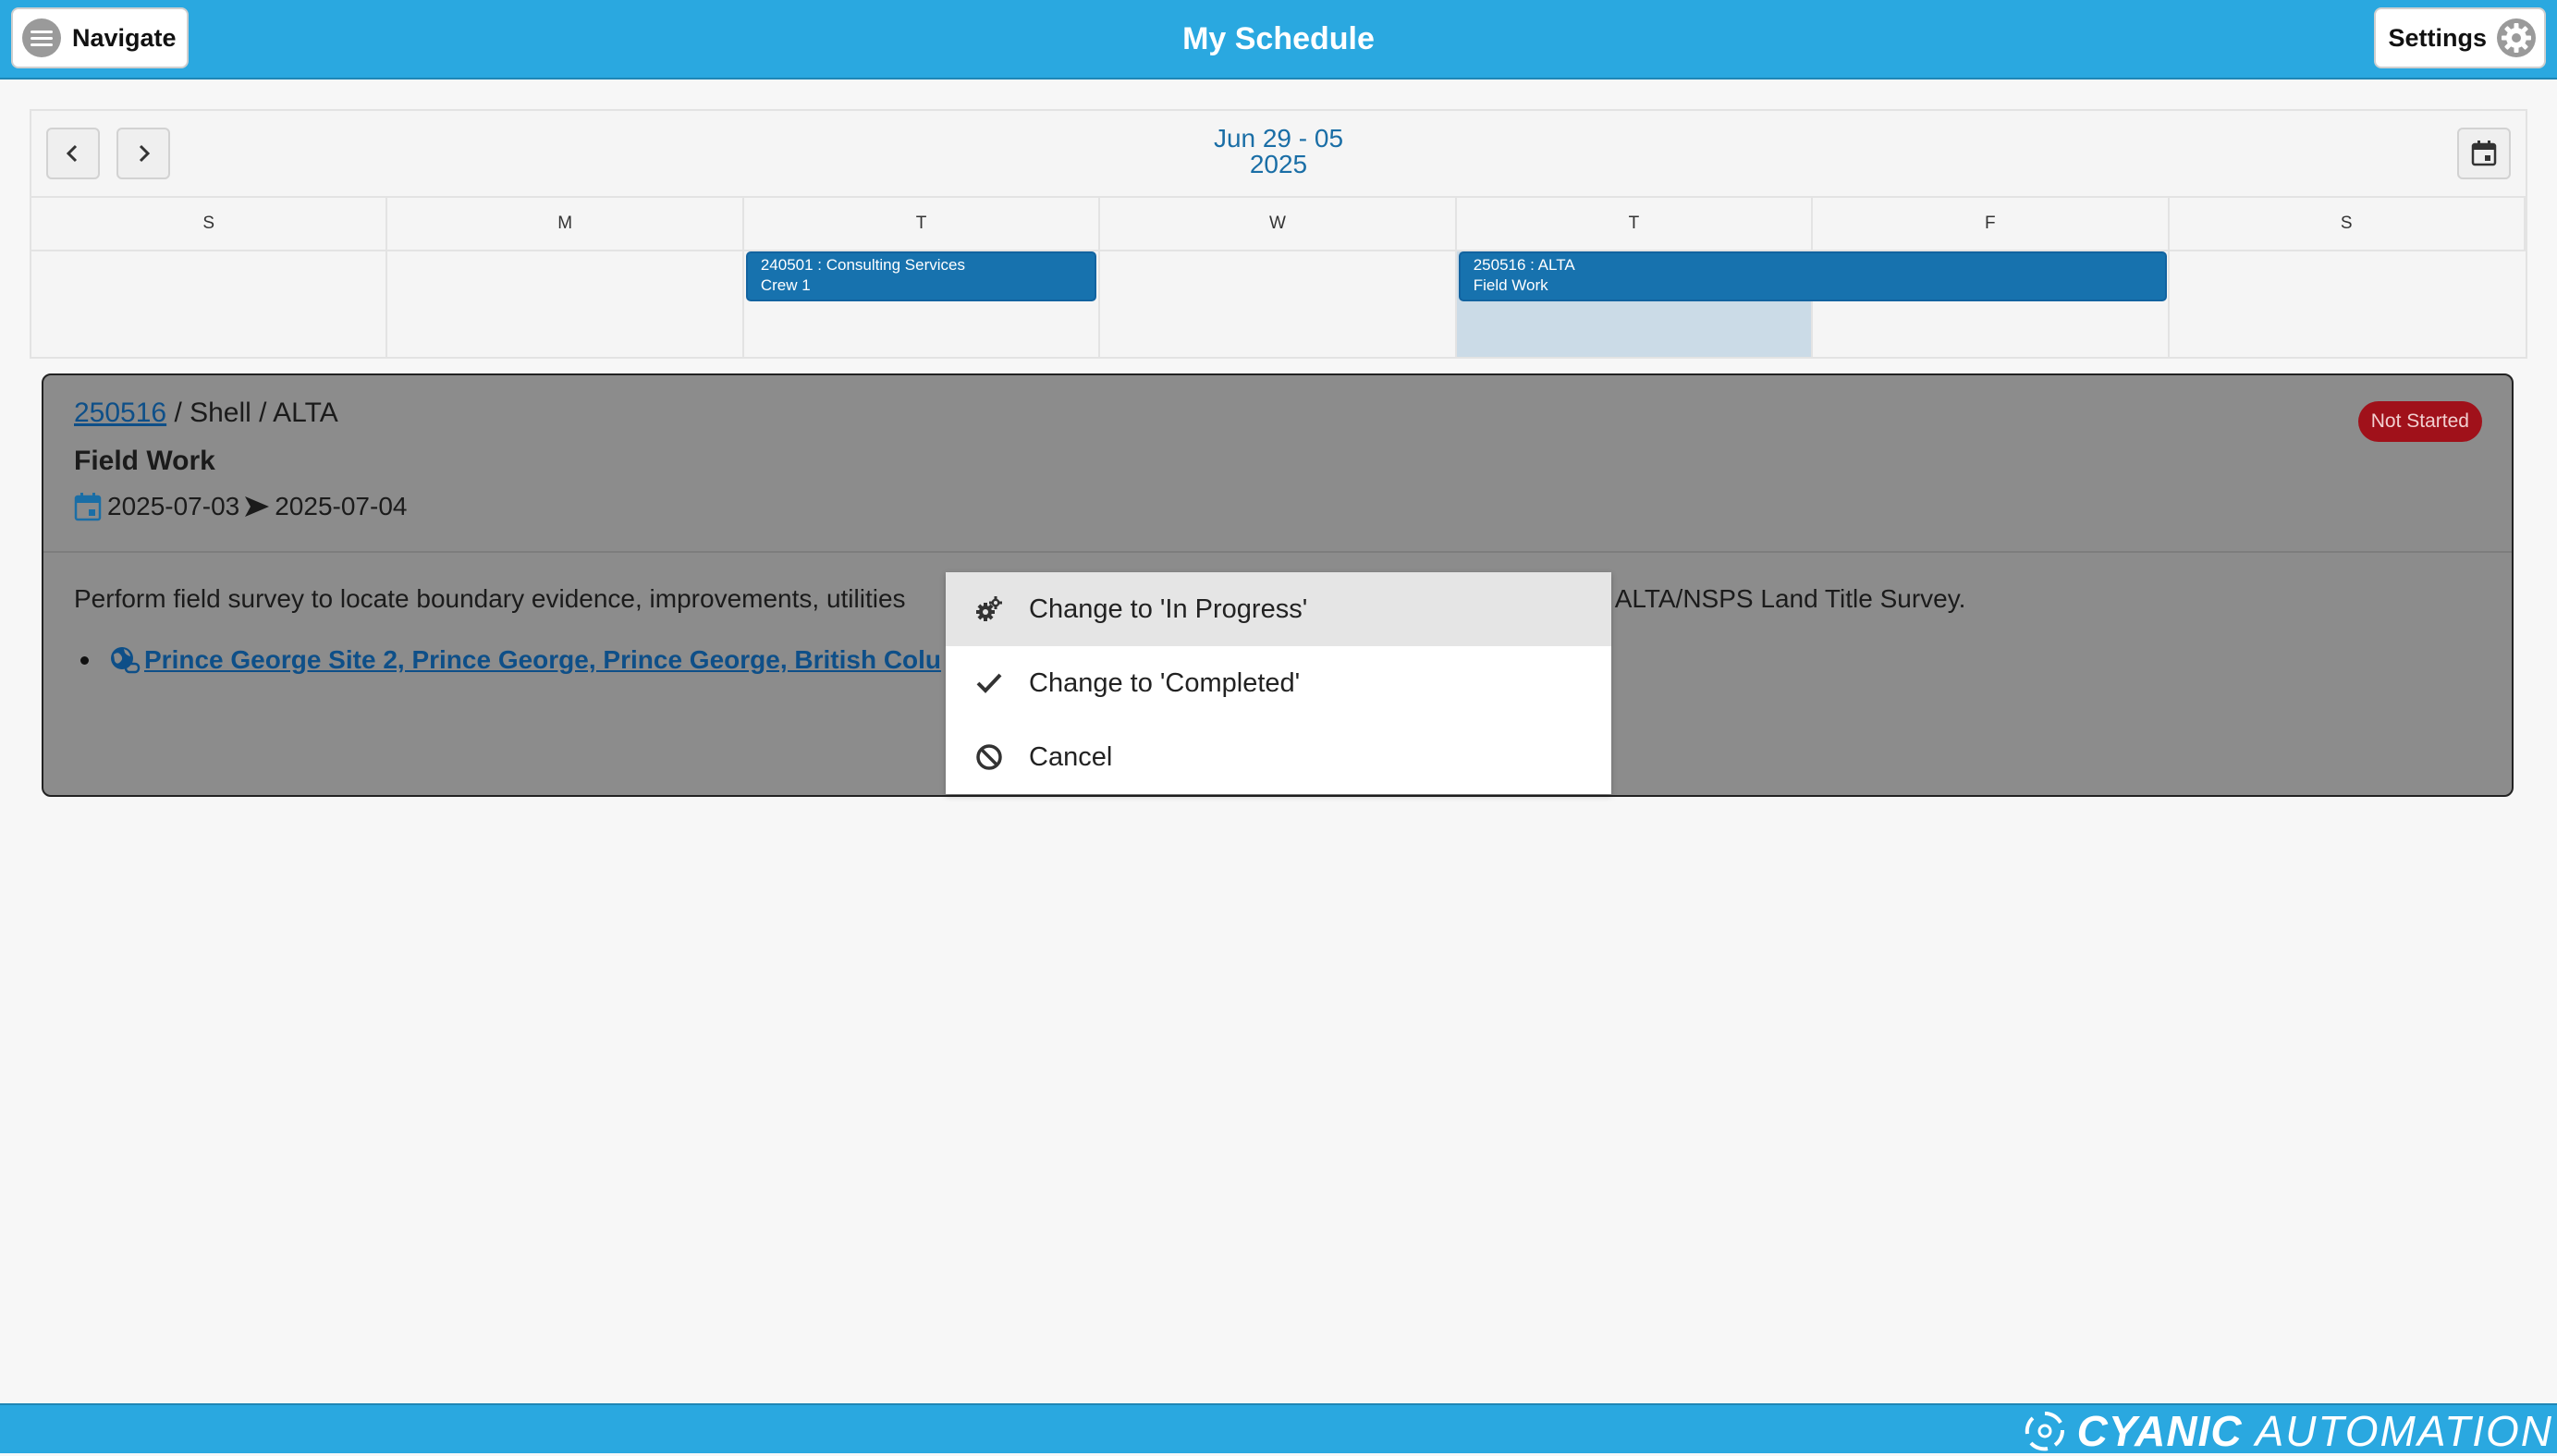 The height and width of the screenshot is (1456, 2557). What do you see at coordinates (1279, 1429) in the screenshot?
I see `footer-bar: CYANIC AUTOMATION` at bounding box center [1279, 1429].